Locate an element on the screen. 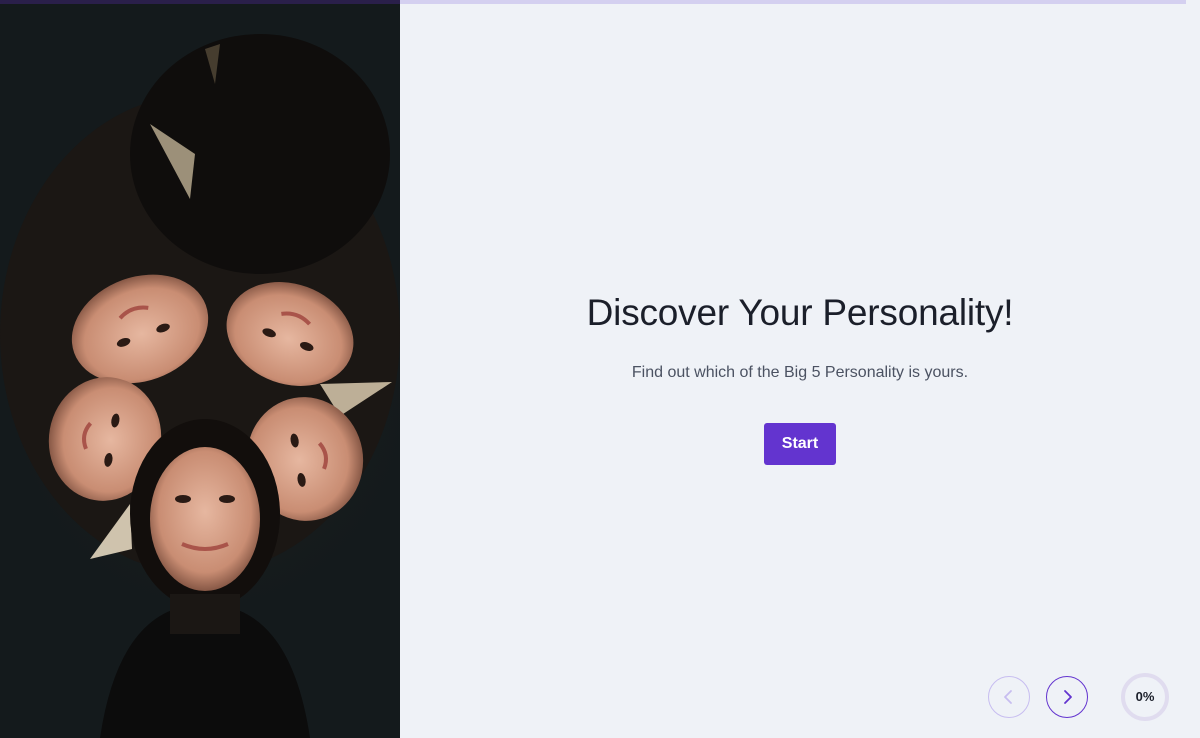 The width and height of the screenshot is (1200, 738). previous-button is located at coordinates (1009, 697).